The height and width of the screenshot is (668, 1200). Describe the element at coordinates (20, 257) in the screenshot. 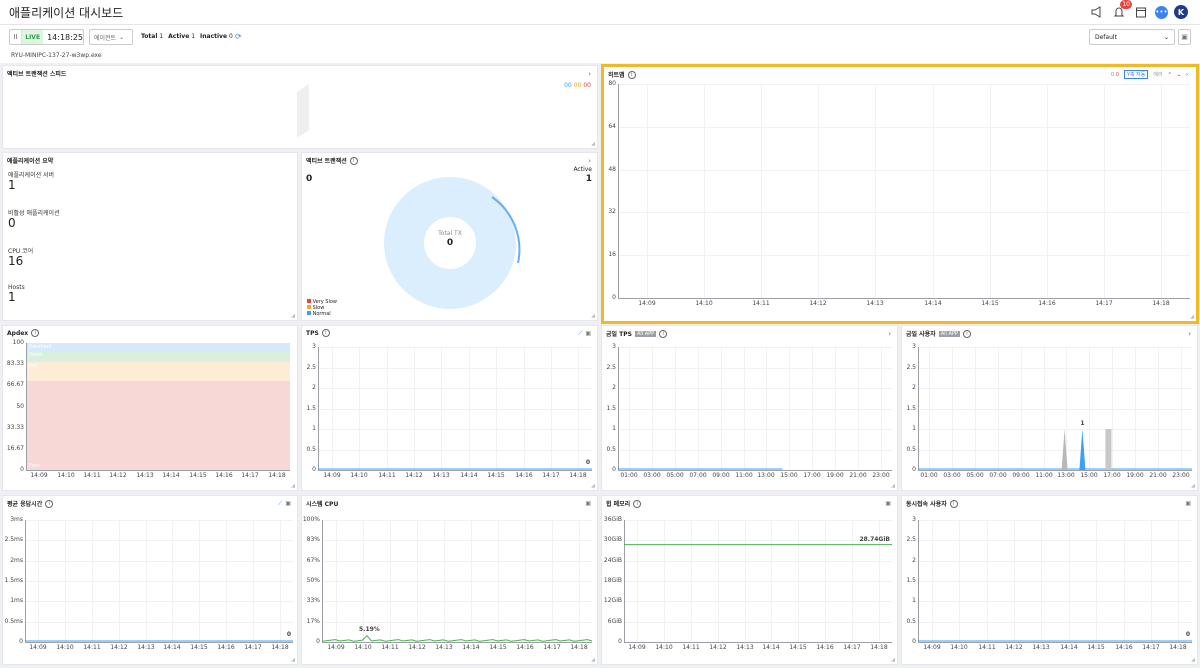

I see `summary-item: CPU 코어 16` at that location.